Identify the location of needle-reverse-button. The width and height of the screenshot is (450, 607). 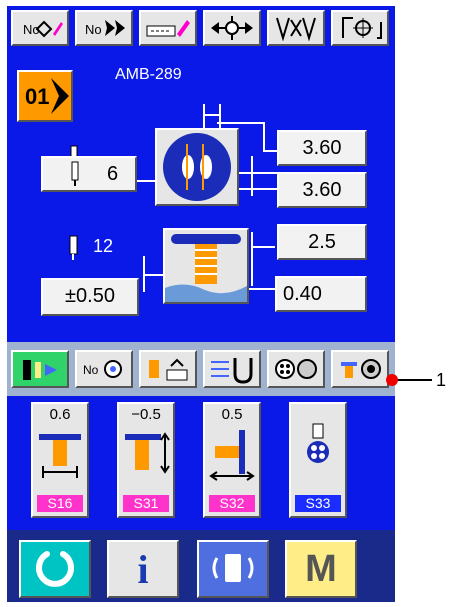
(232, 369).